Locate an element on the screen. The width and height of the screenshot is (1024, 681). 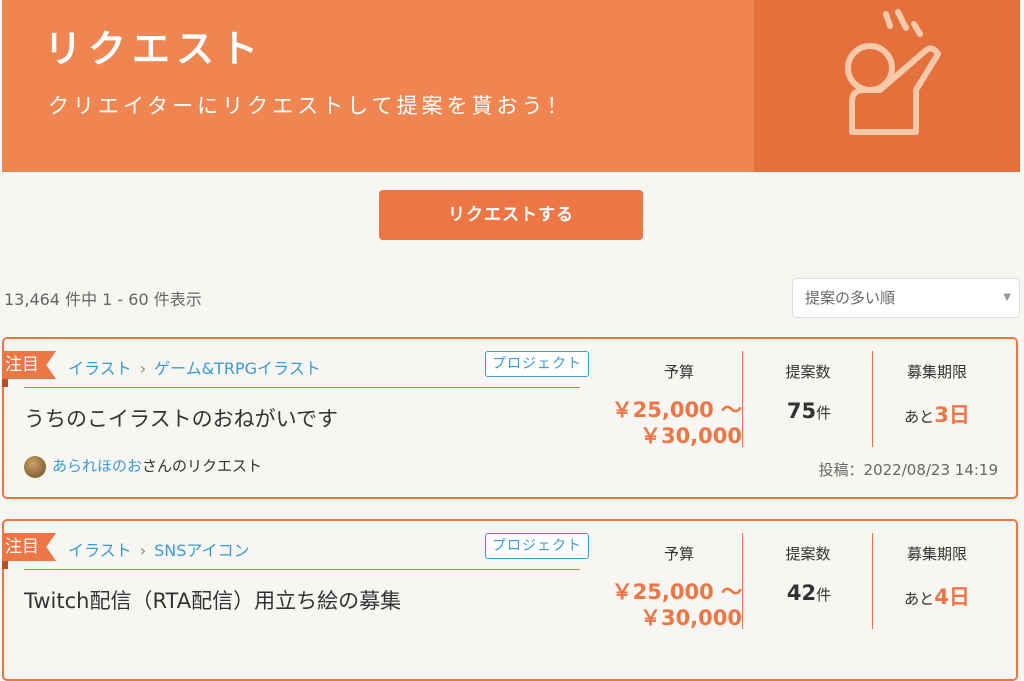
create-request-button: リクエストする is located at coordinates (511, 215).